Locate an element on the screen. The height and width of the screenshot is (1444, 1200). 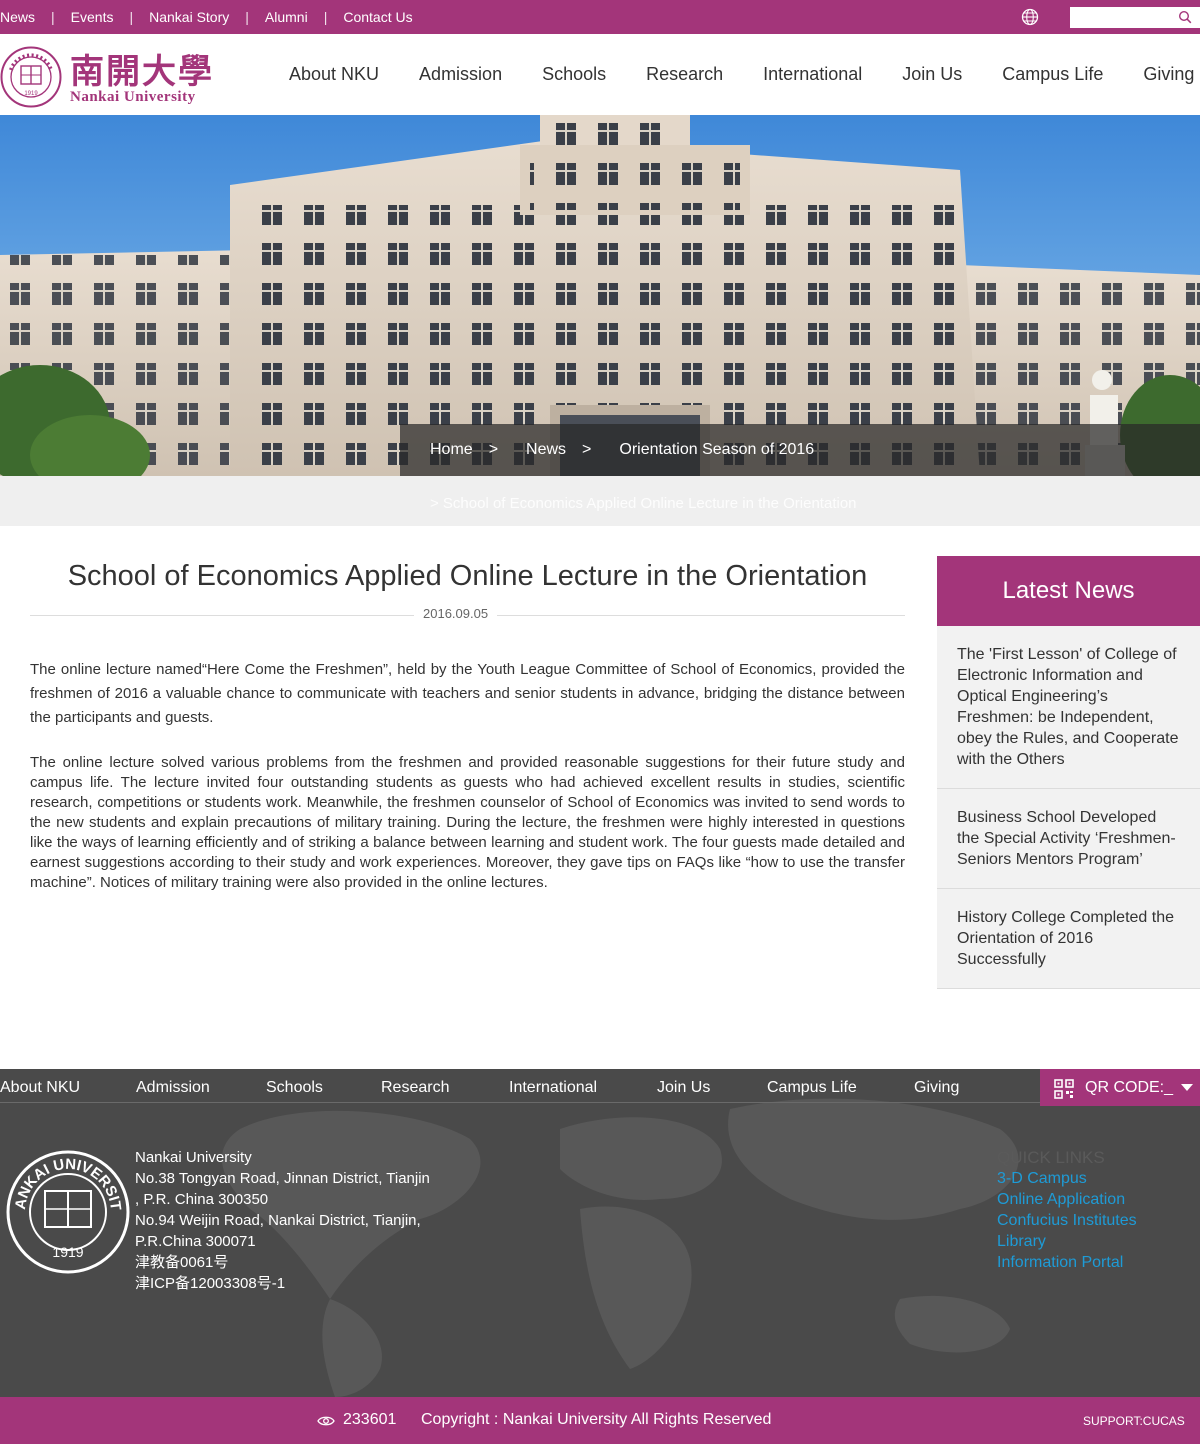
footer-nav-campus-life: Campus Life is located at coordinates (812, 1088).